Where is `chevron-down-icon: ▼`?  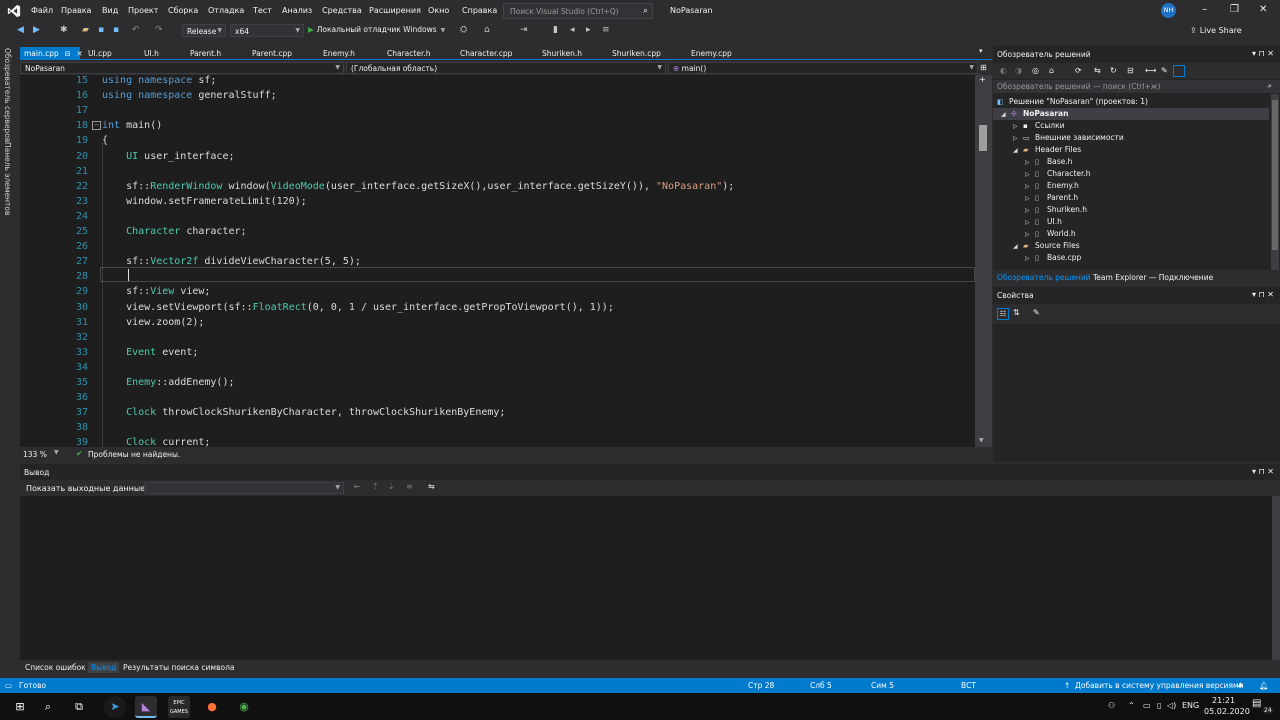 chevron-down-icon: ▼ is located at coordinates (56, 452).